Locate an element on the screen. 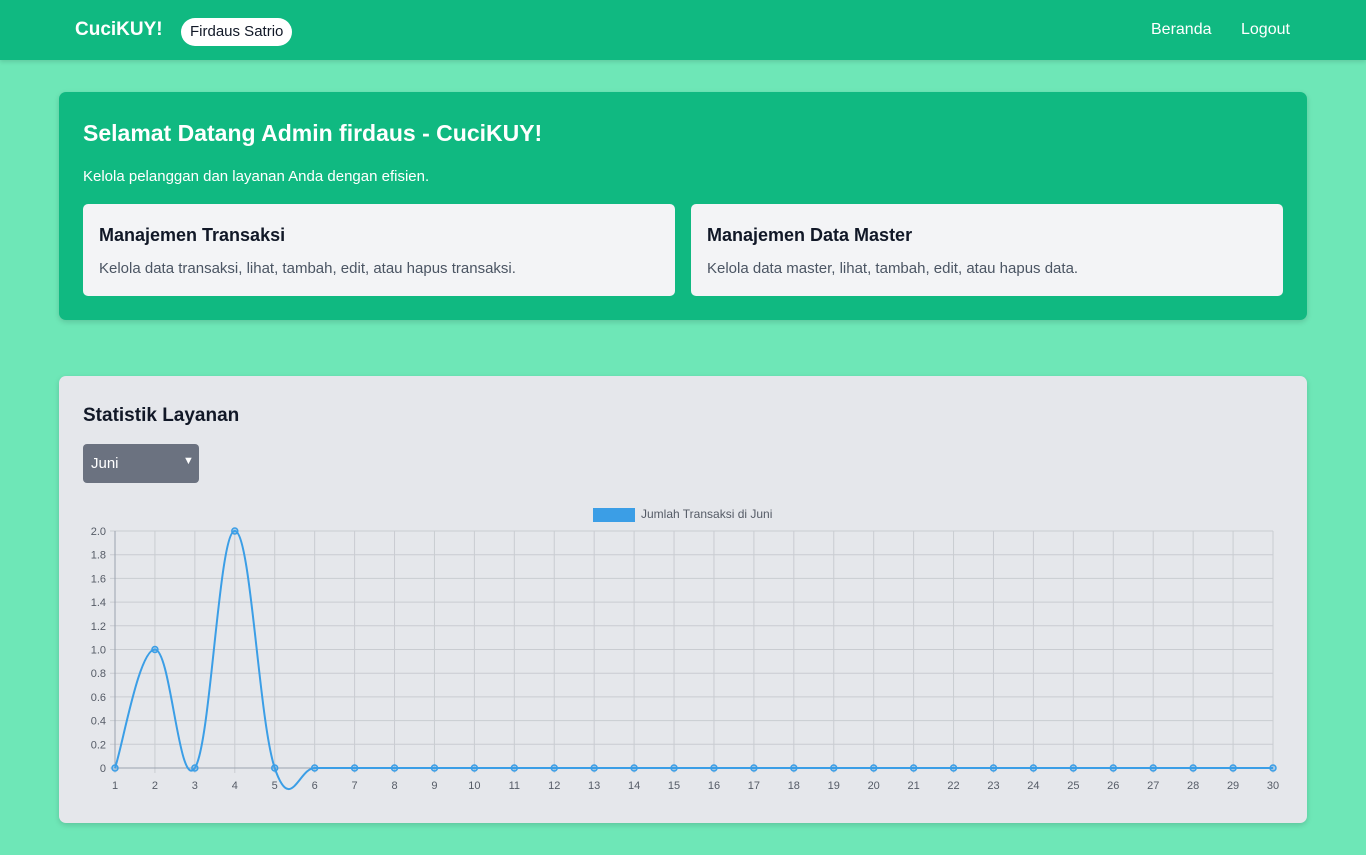 This screenshot has height=855, width=1366. y-tick-label: 0.8 is located at coordinates (98, 674).